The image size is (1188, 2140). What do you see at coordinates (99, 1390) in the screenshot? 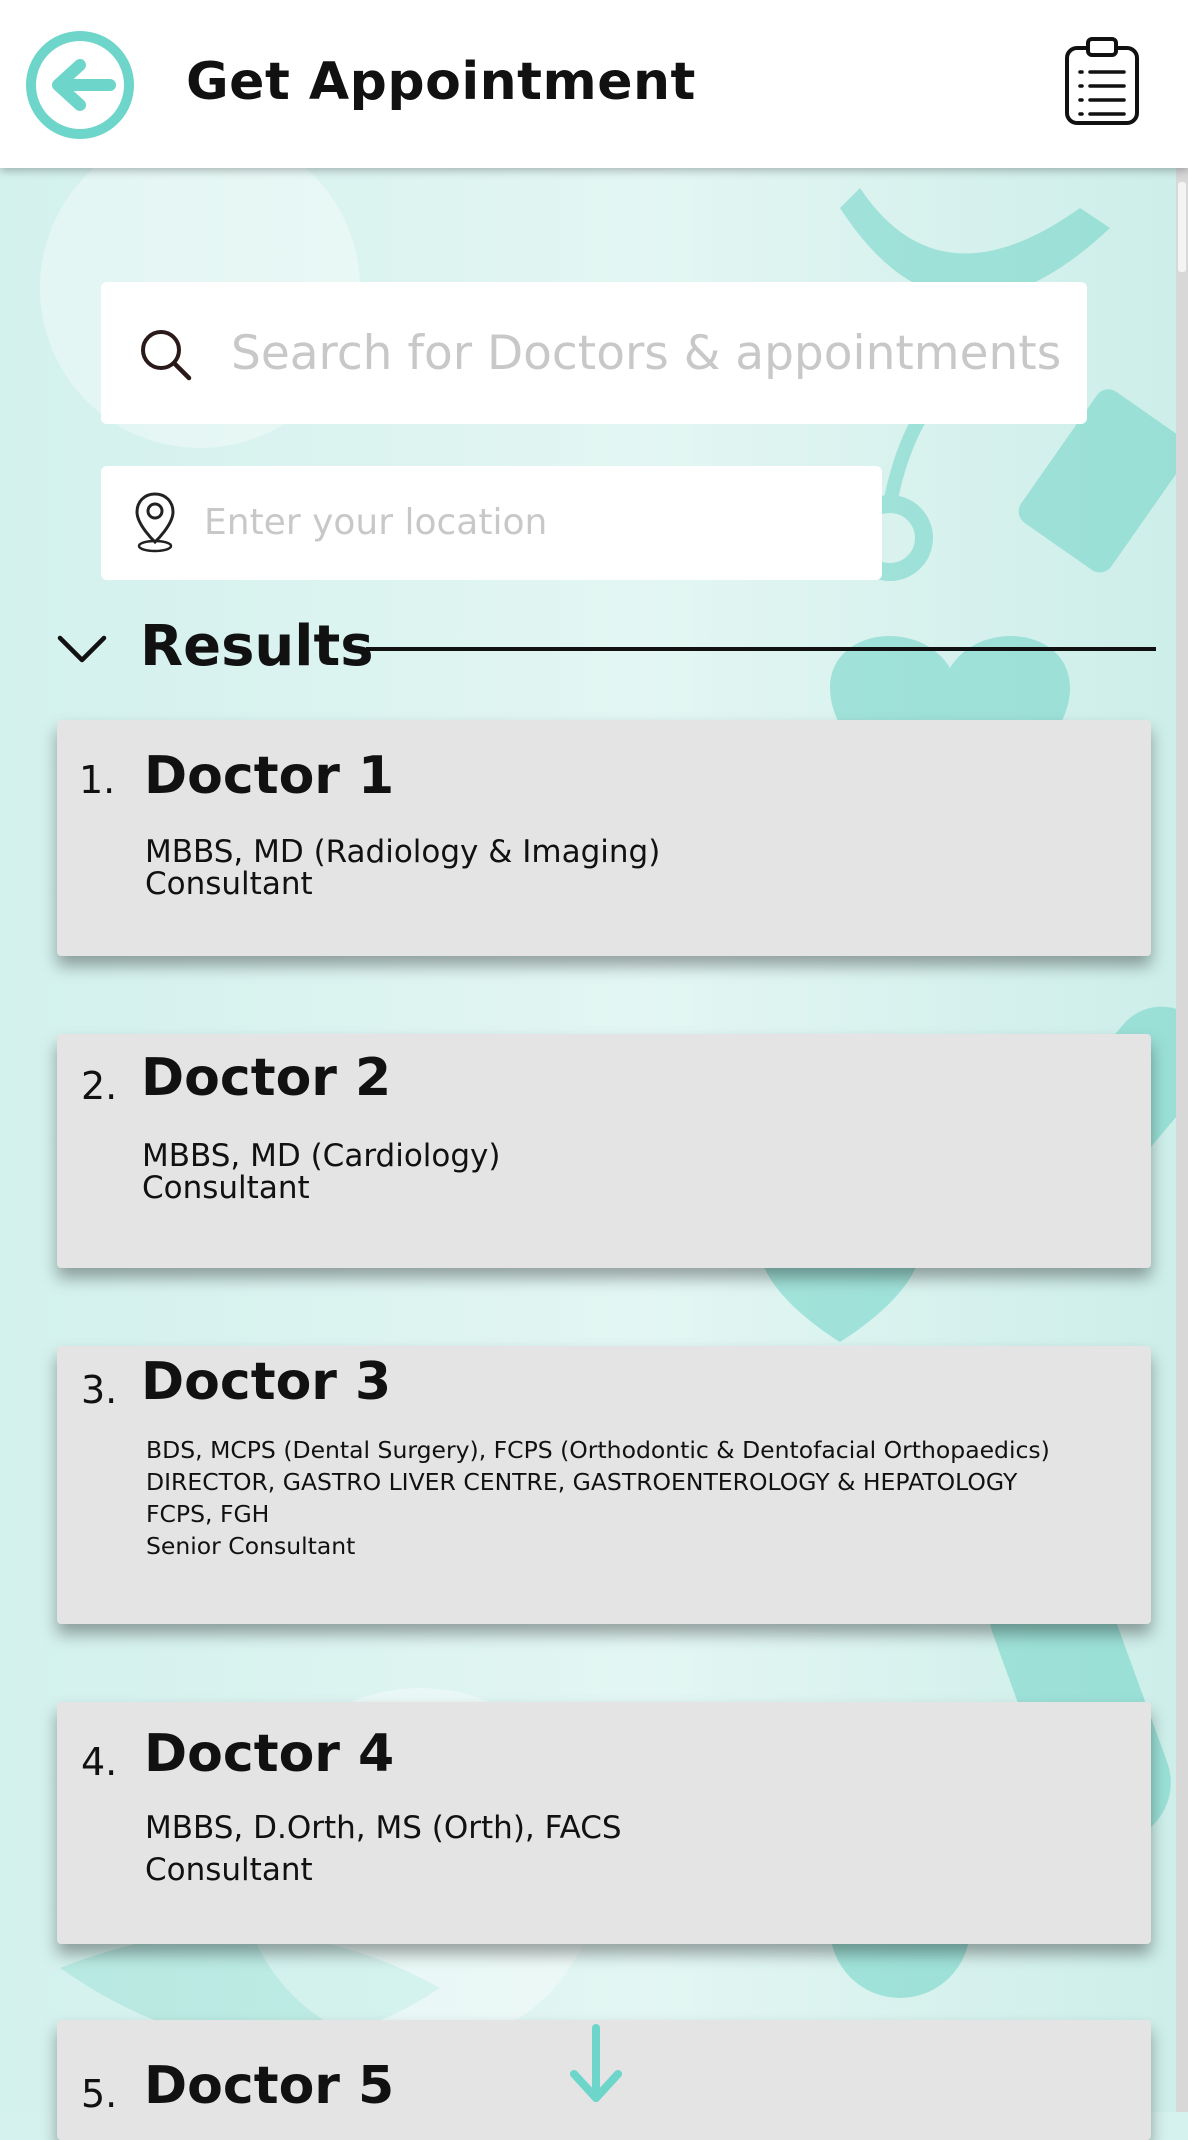
I see `doctor-number: 3.` at bounding box center [99, 1390].